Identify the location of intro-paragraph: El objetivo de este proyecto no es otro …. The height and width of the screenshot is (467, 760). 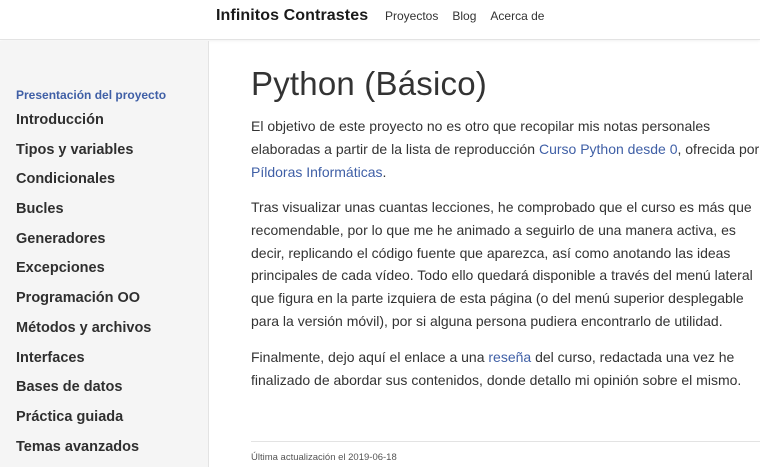
(505, 149).